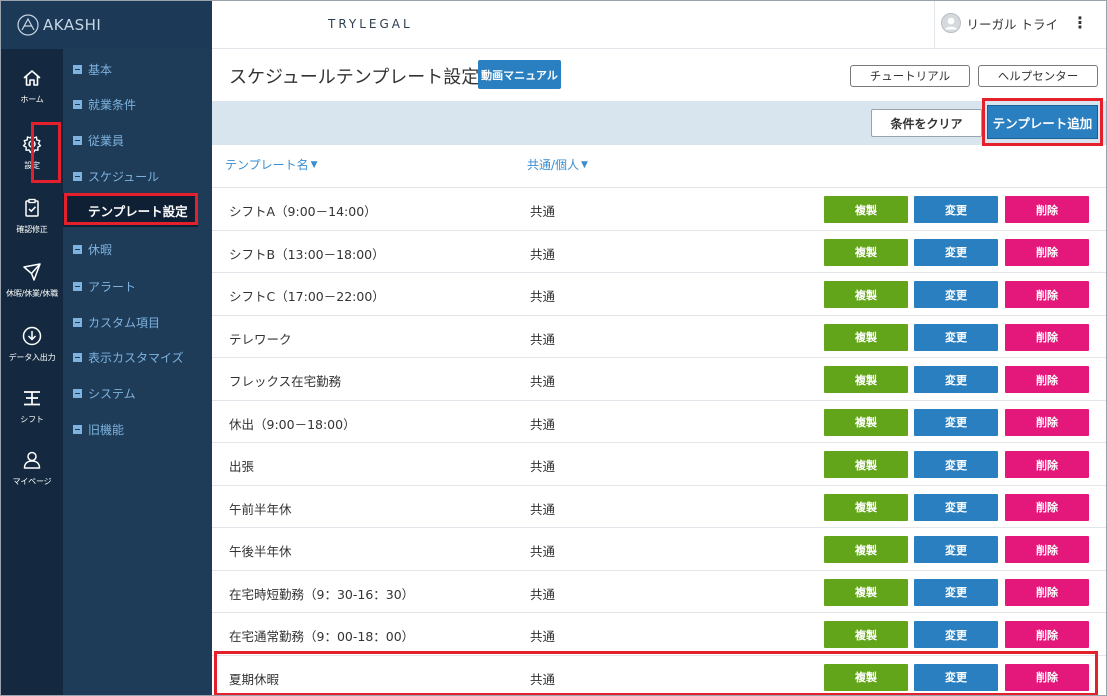 The image size is (1107, 696). What do you see at coordinates (307, 296) in the screenshot?
I see `template-name-cell: シフトC（17:00－22:00）` at bounding box center [307, 296].